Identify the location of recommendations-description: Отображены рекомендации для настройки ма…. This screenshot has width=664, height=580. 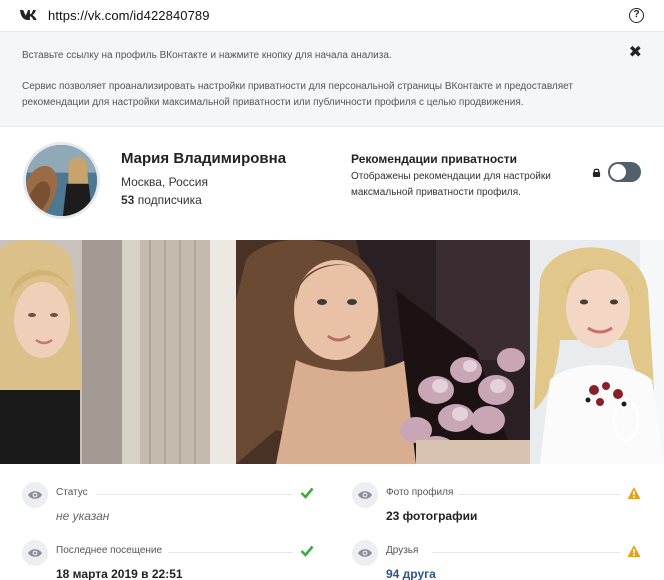
(451, 184).